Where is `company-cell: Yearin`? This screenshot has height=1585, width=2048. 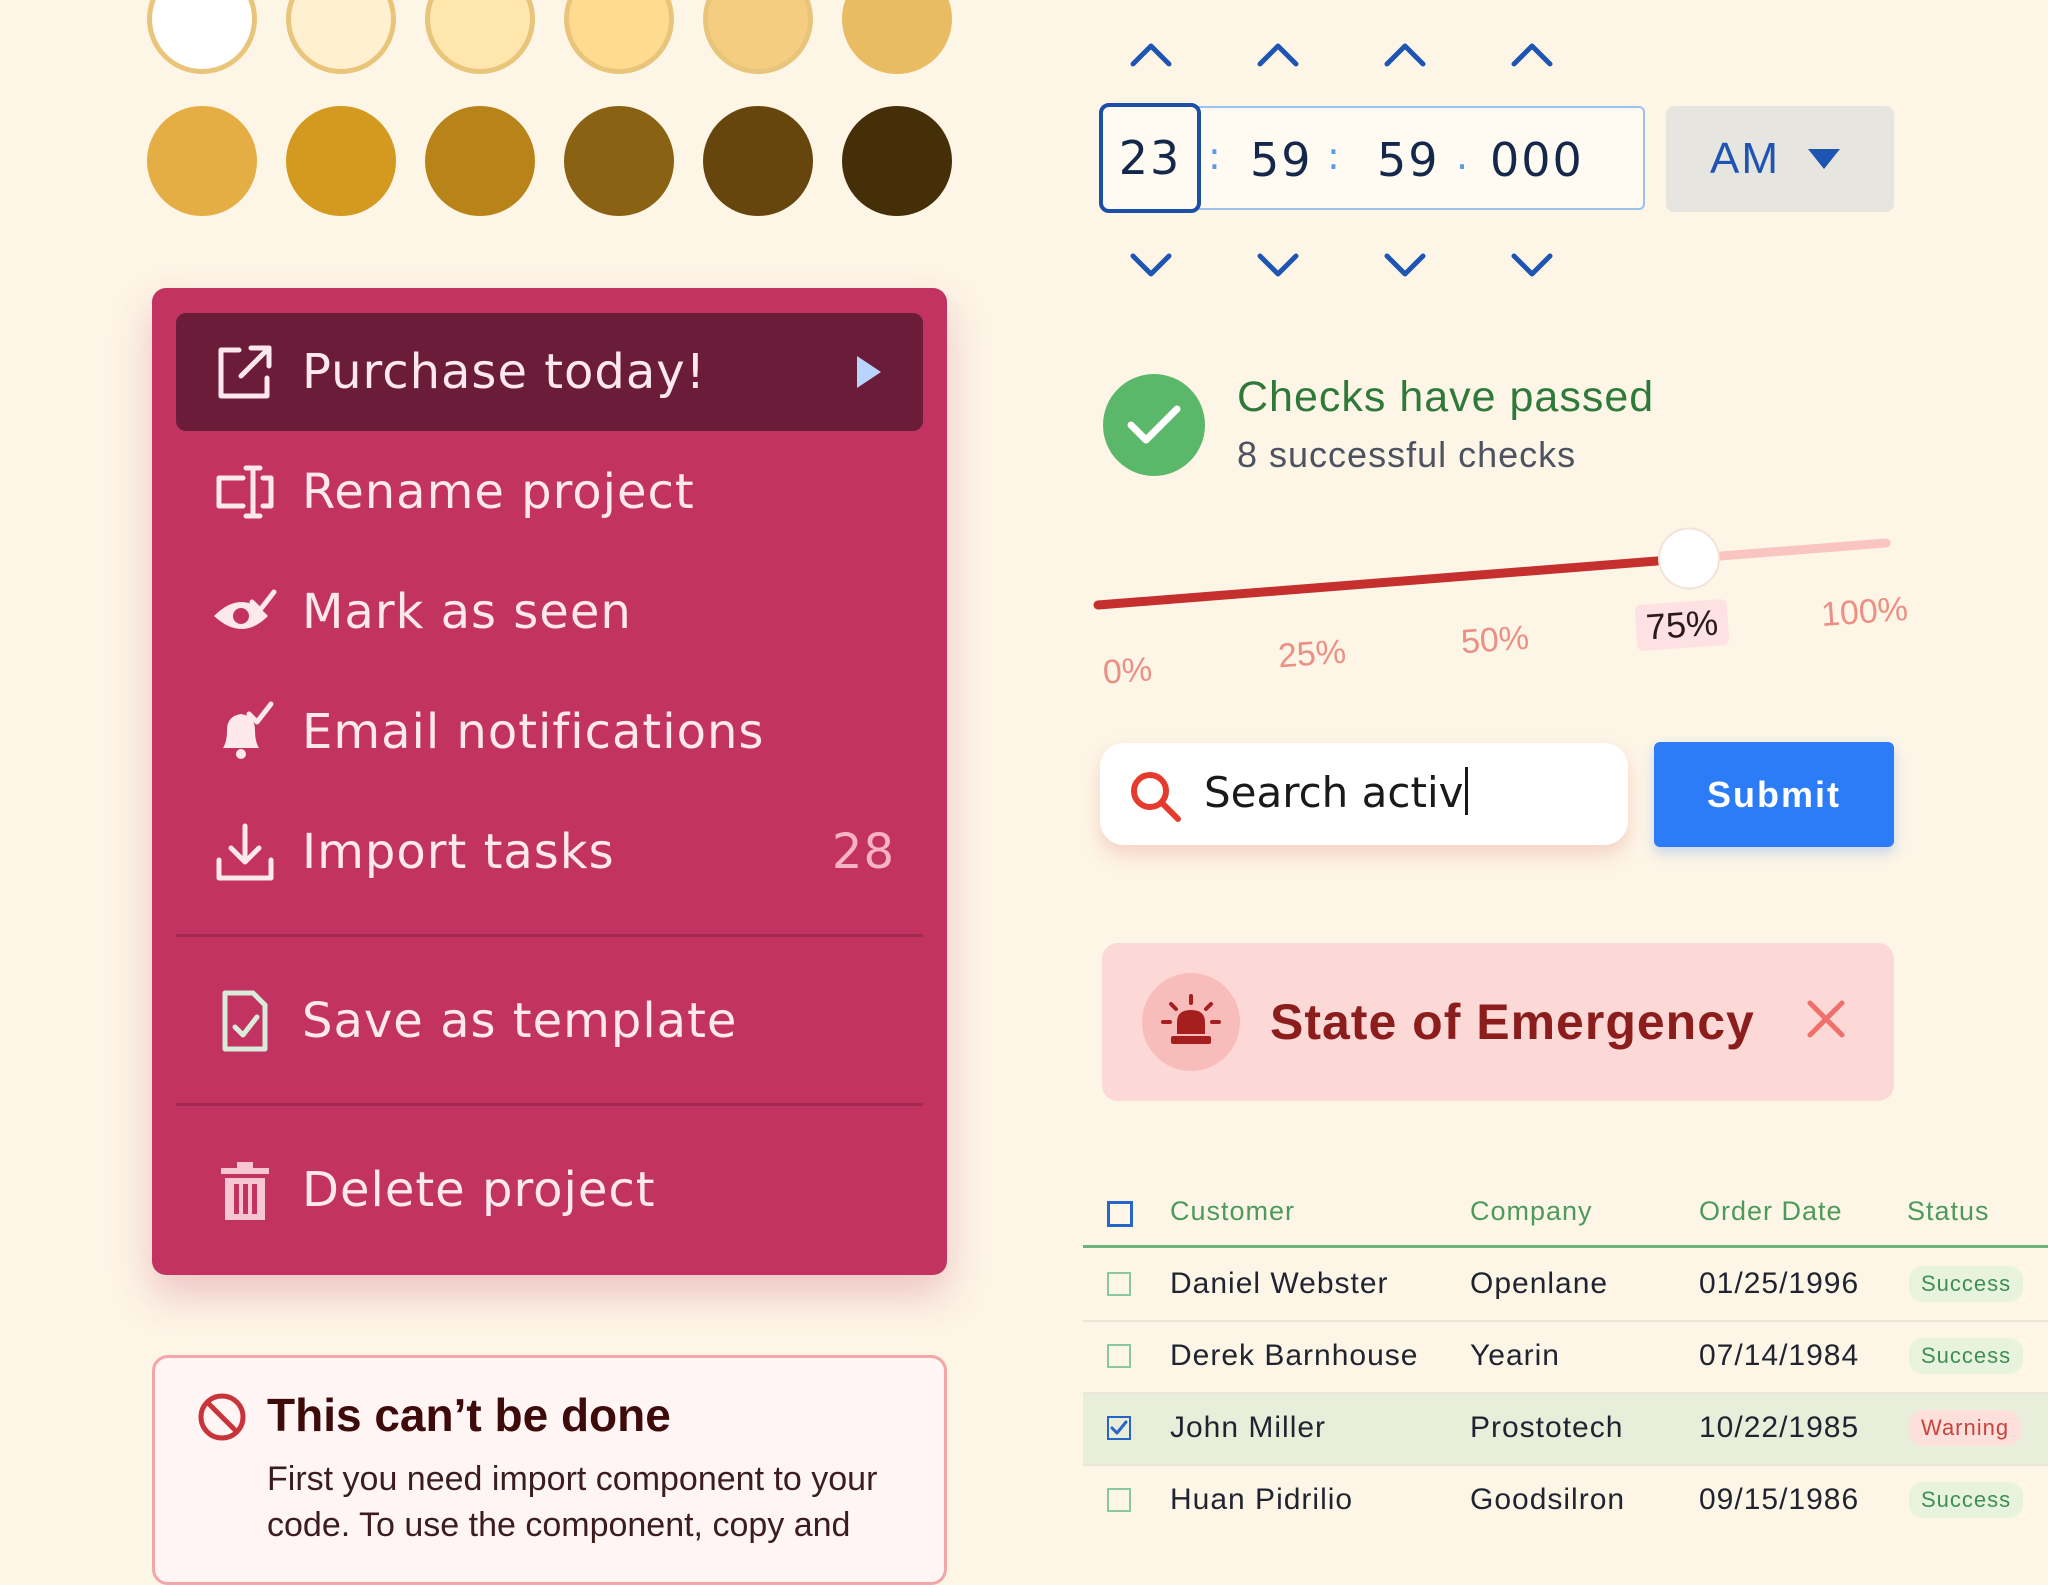
company-cell: Yearin is located at coordinates (1515, 1355).